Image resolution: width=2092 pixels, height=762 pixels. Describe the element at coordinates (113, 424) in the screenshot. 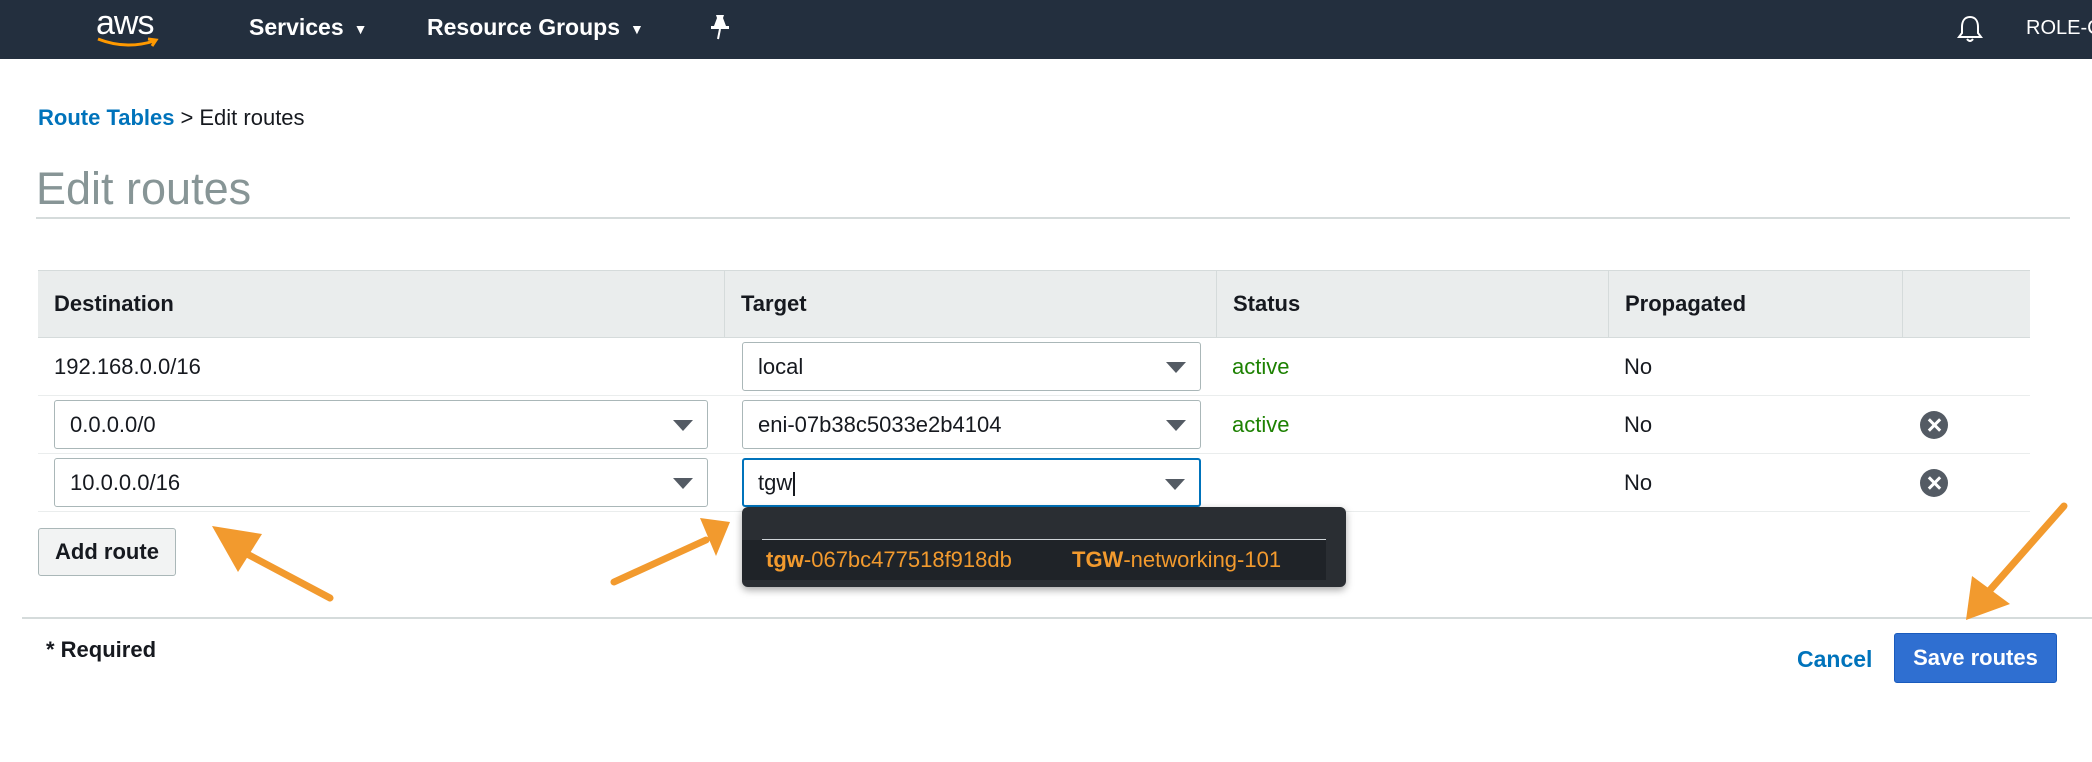

I see `destination-value: 0.0.0.0/0` at that location.